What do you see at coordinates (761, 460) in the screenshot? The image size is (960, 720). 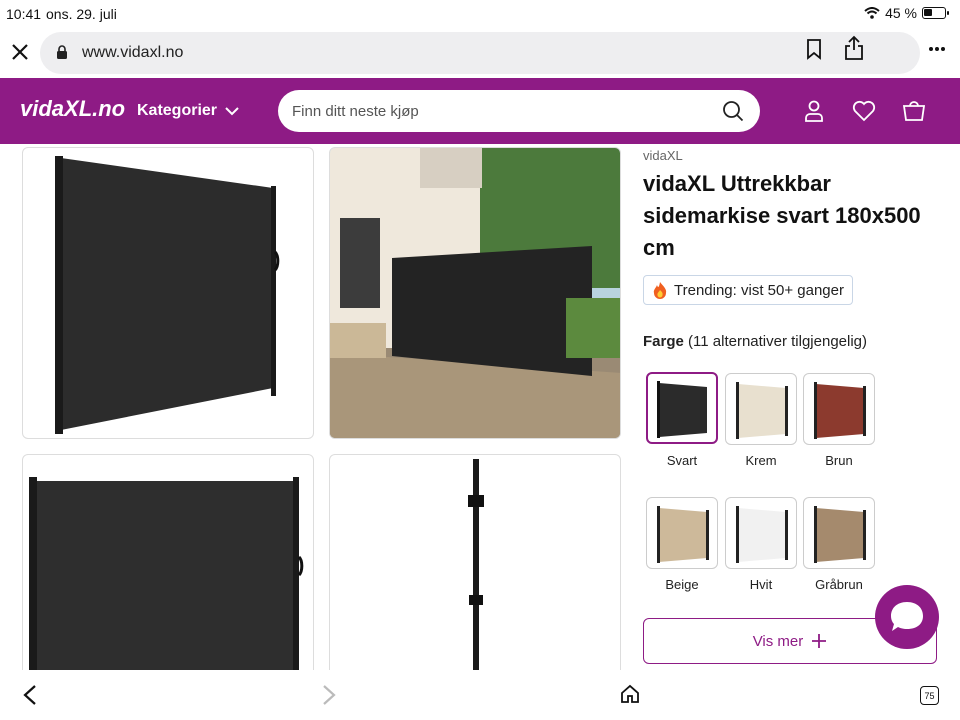 I see `color-swatch-label: Krem` at bounding box center [761, 460].